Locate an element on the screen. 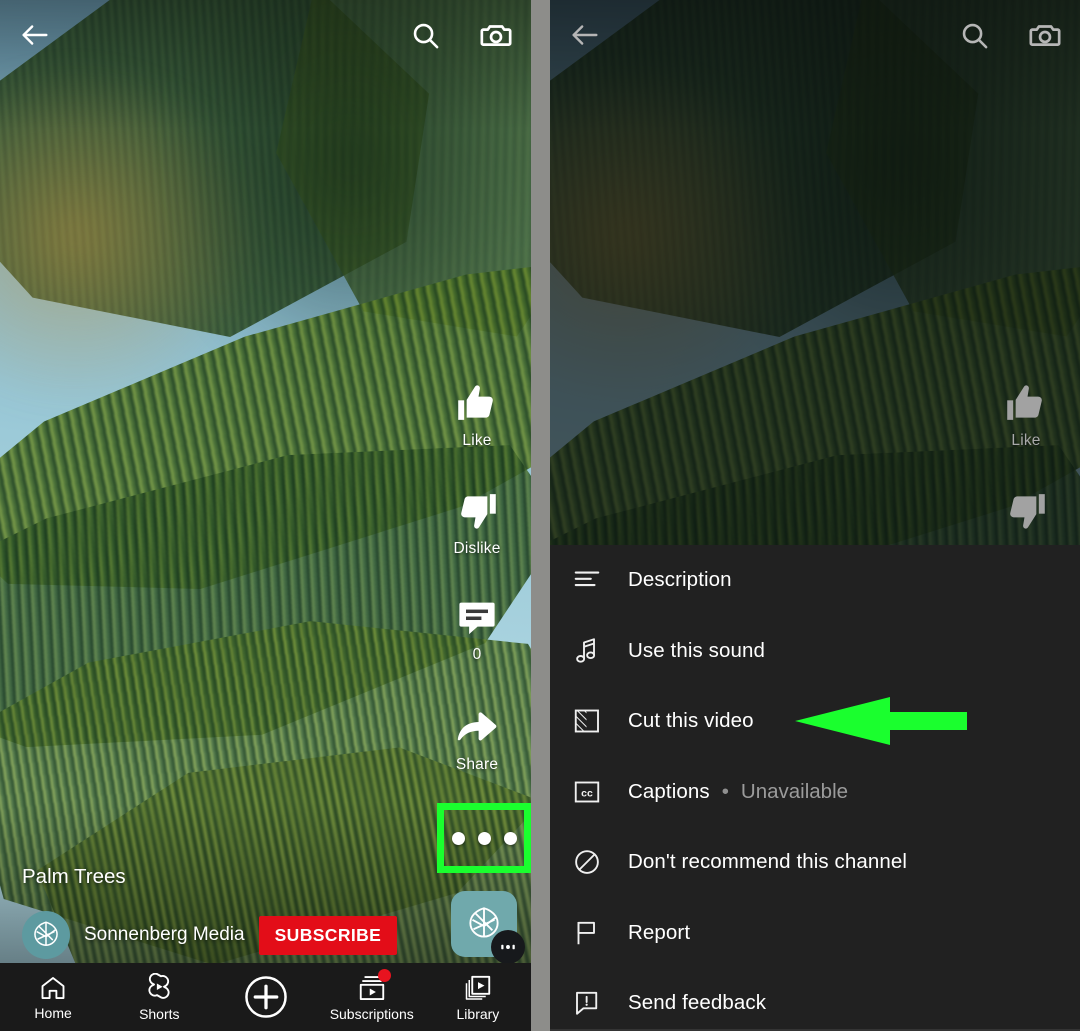  top-app-bar-dimmed is located at coordinates (815, 35).